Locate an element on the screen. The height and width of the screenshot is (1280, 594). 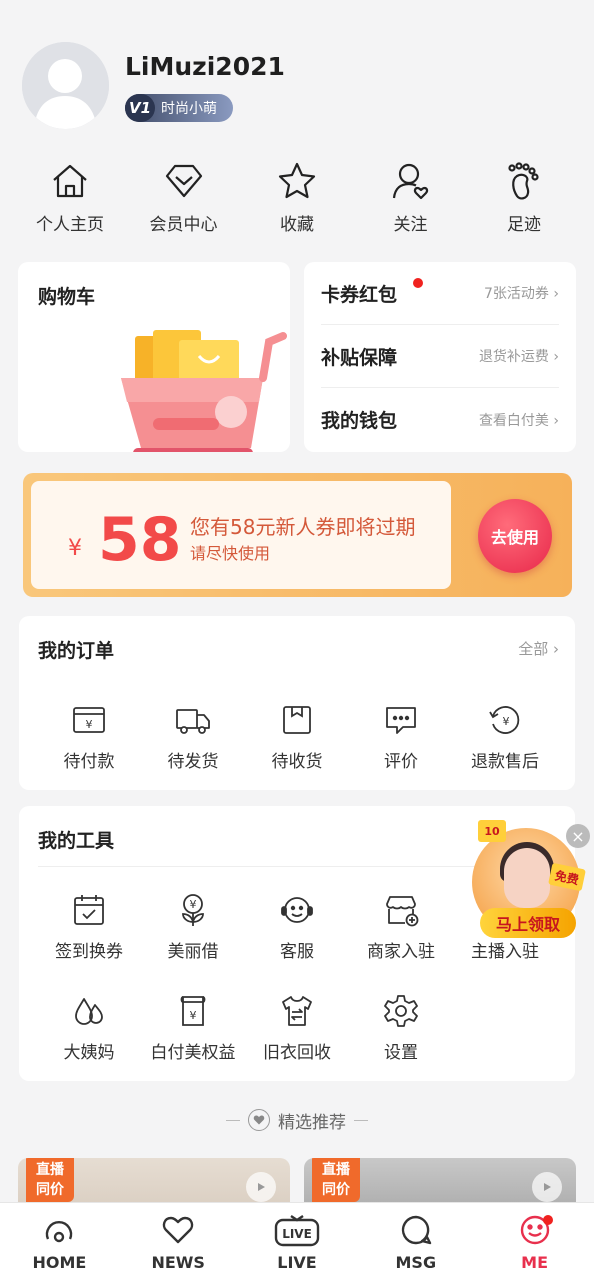
star-icon is located at coordinates (297, 180).